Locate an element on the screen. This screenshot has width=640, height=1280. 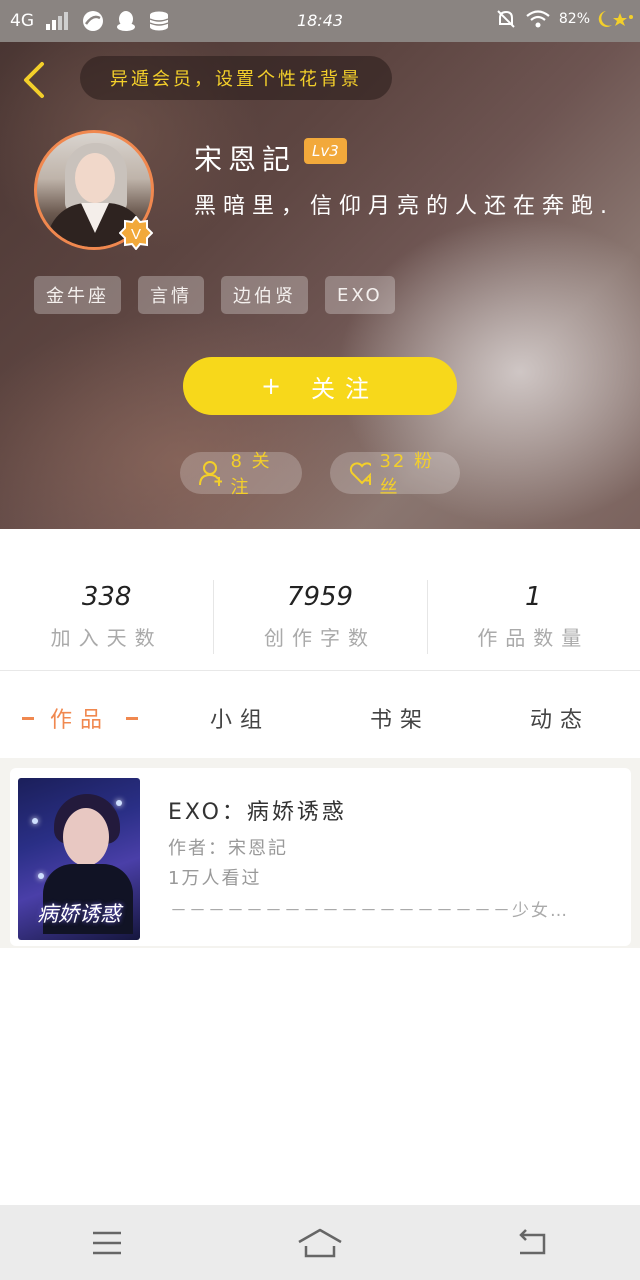
follow-button: + 关注 is located at coordinates (320, 386).